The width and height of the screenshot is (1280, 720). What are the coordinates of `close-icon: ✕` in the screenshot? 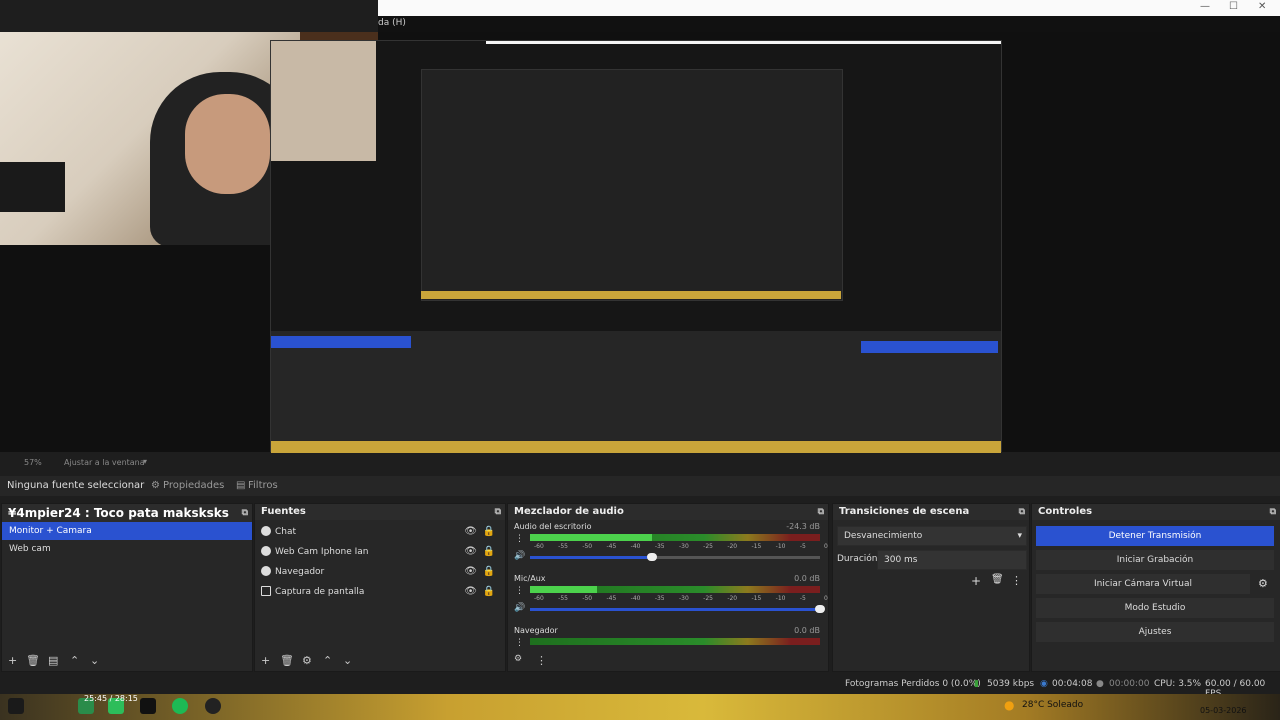 It's located at (1262, 6).